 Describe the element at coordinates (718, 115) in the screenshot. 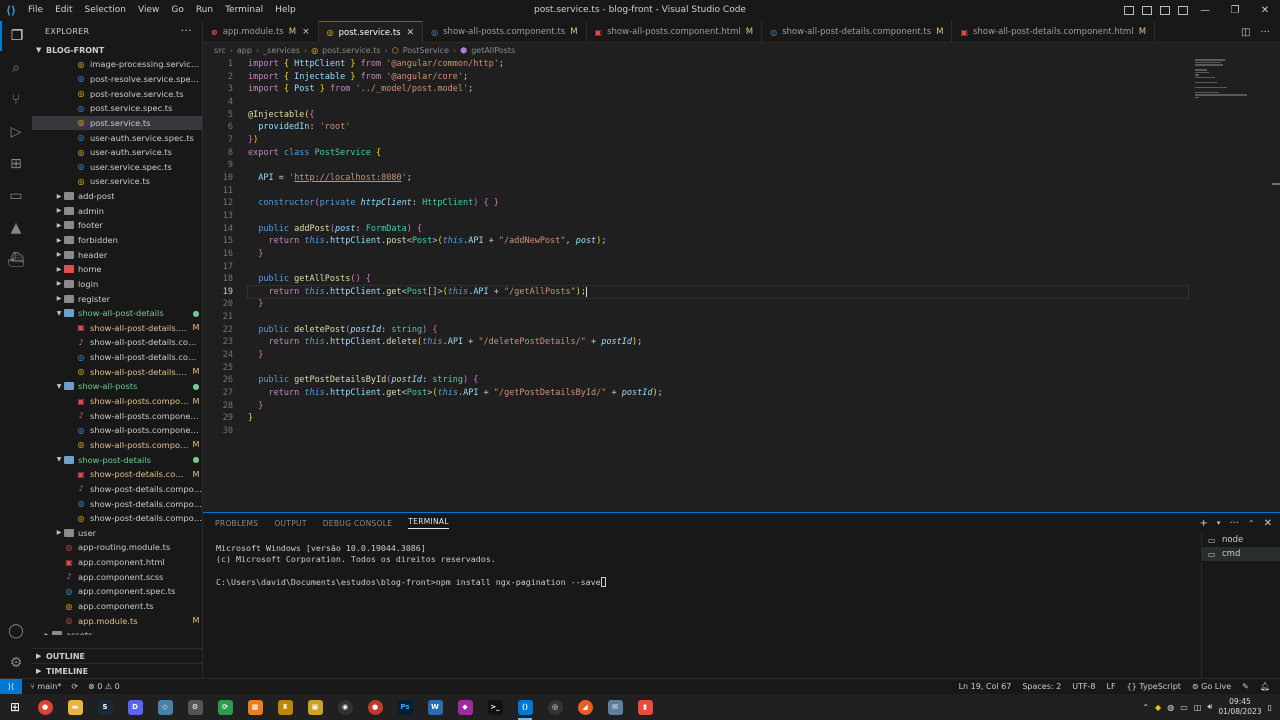

I see `code-line: @Injectable({` at that location.